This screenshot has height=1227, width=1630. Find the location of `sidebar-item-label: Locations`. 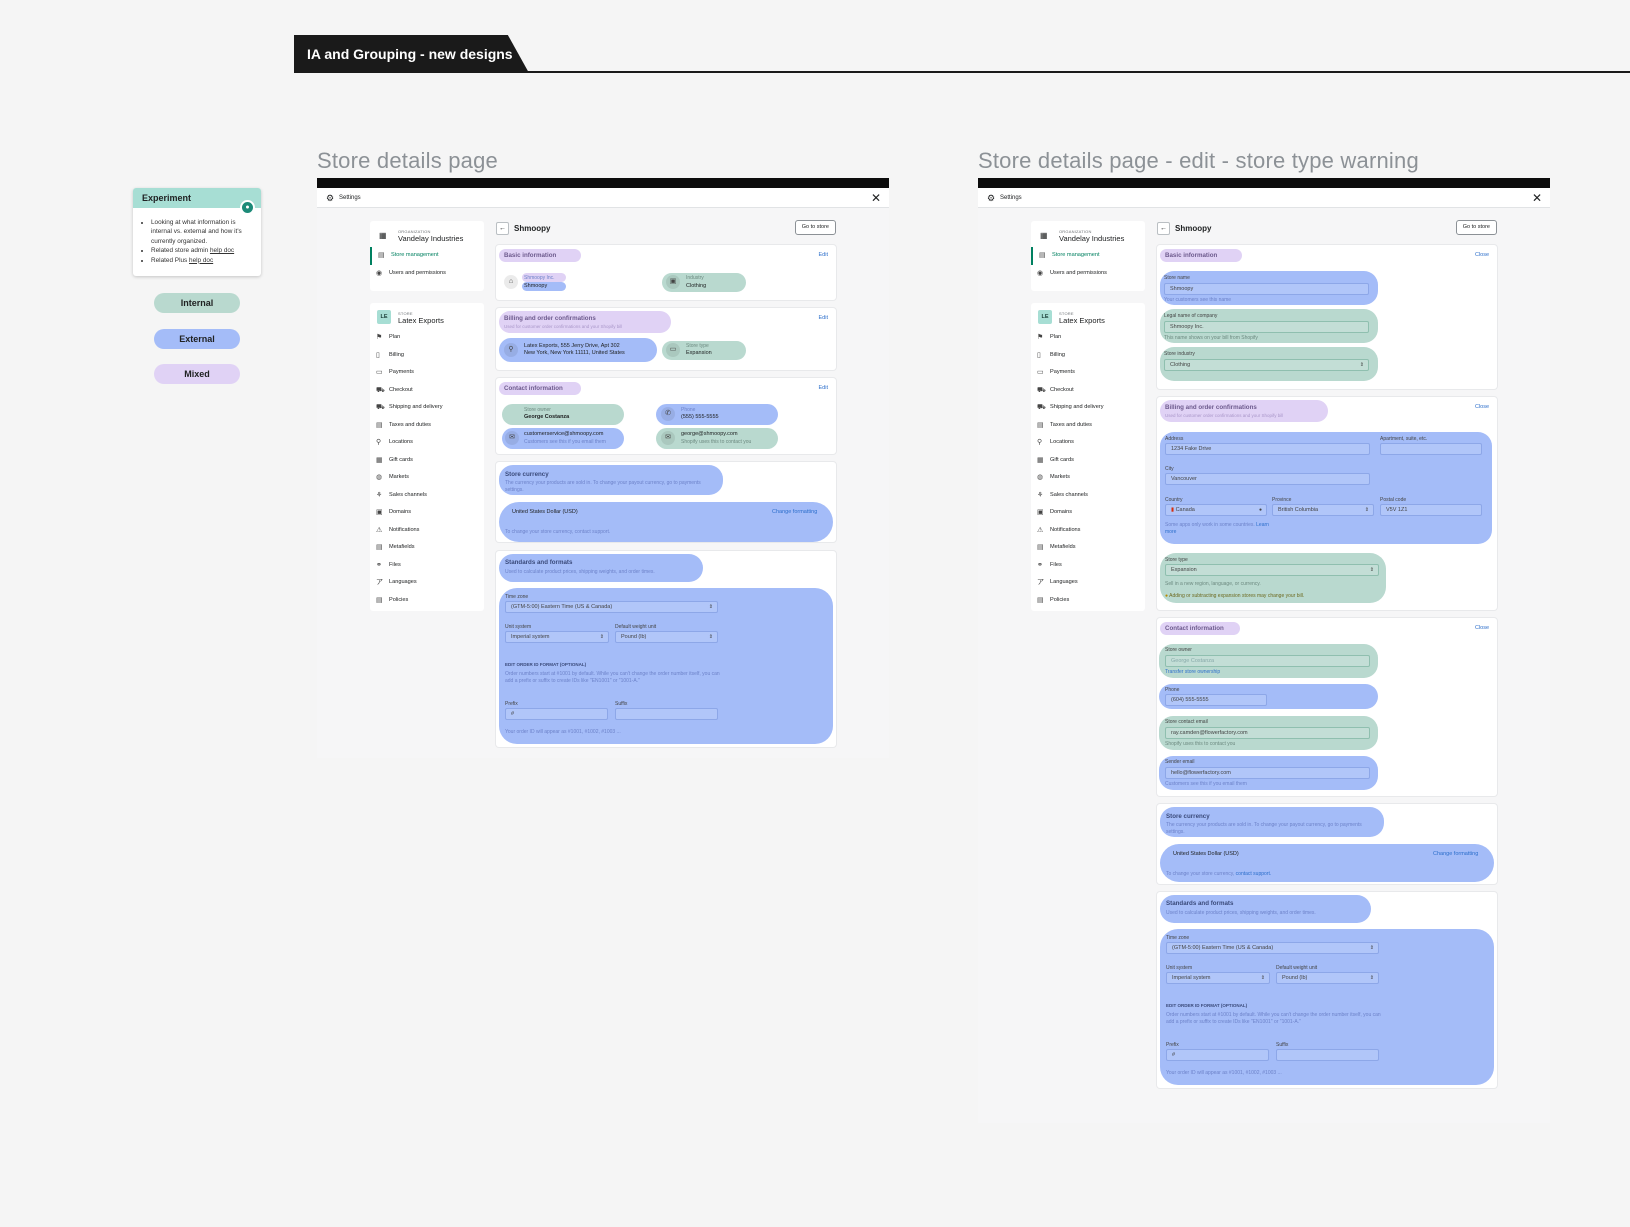

sidebar-item-label: Locations is located at coordinates (401, 442).